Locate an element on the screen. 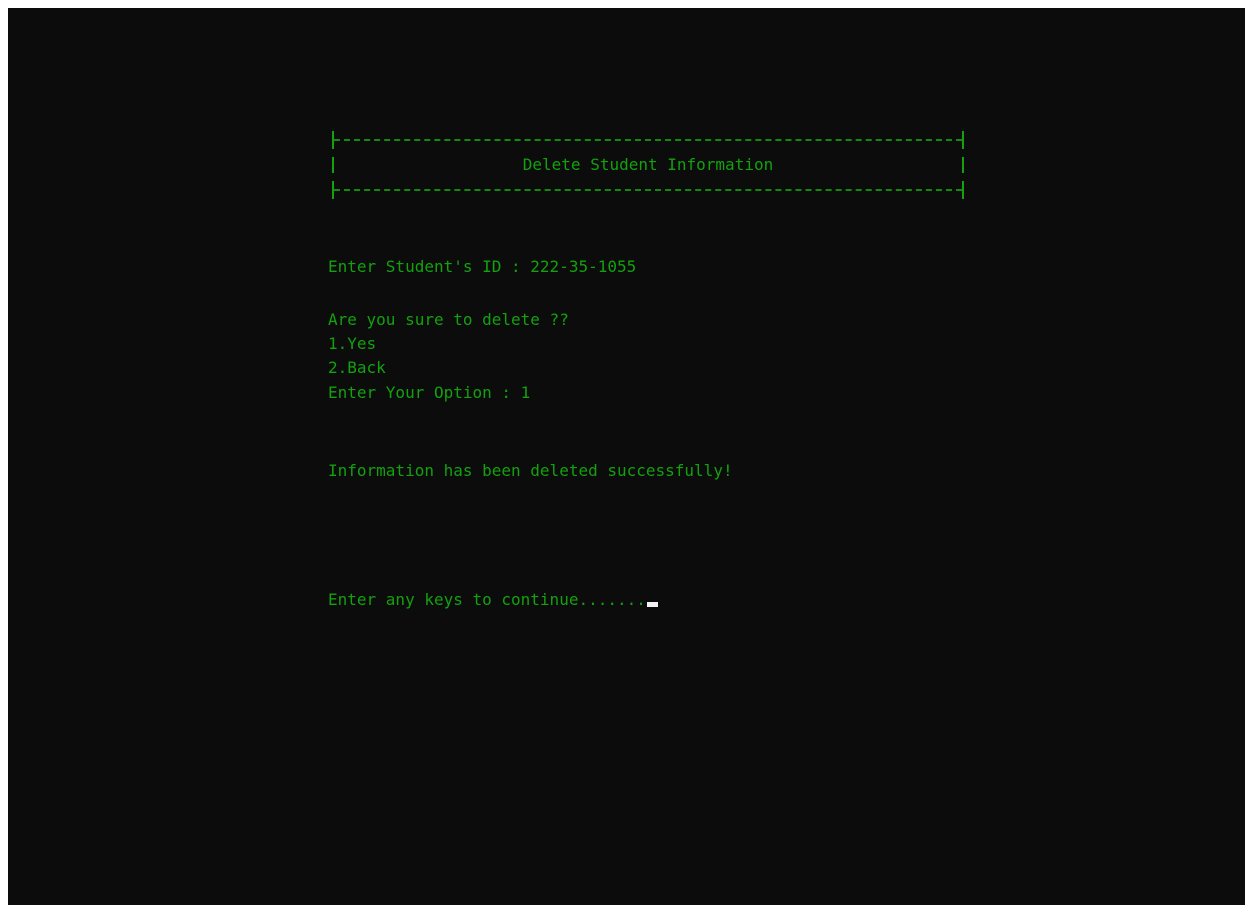 The image size is (1253, 913). student-id-prompt: Enter Student's ID : 222-35-1055 is located at coordinates (482, 266).